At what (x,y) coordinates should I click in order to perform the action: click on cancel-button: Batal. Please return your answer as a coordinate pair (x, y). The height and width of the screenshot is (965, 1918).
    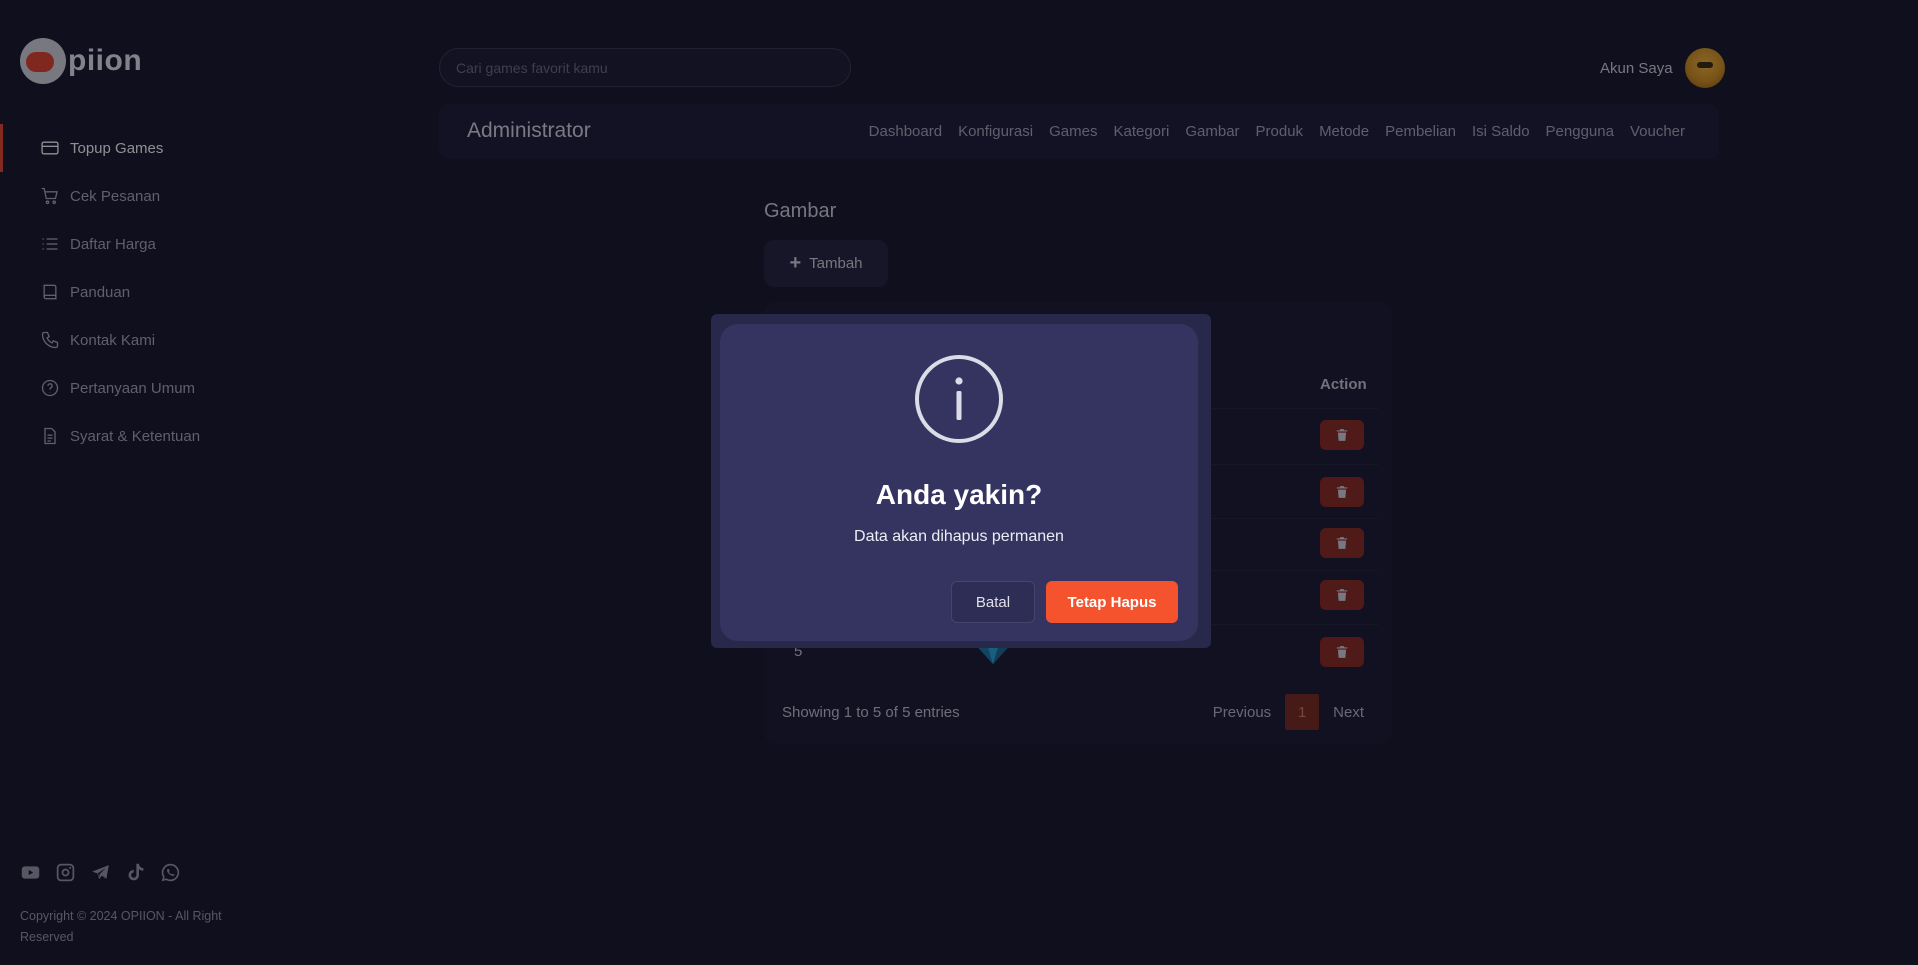
    Looking at the image, I should click on (993, 602).